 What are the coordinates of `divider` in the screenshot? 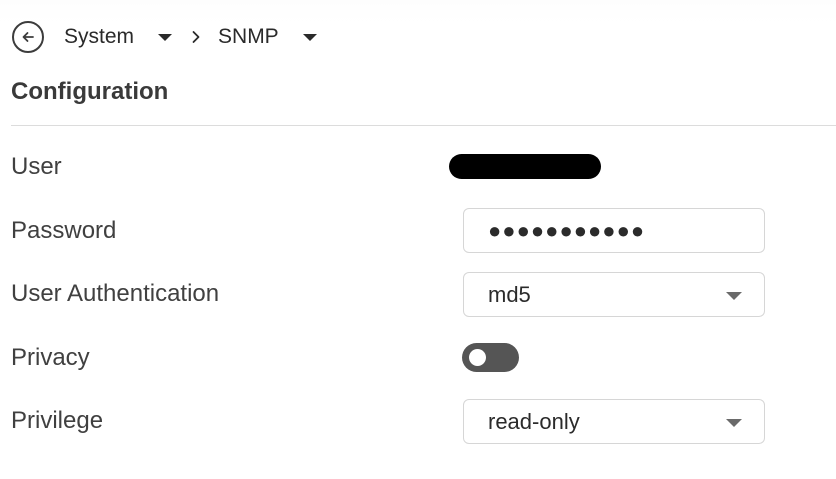 It's located at (423, 125).